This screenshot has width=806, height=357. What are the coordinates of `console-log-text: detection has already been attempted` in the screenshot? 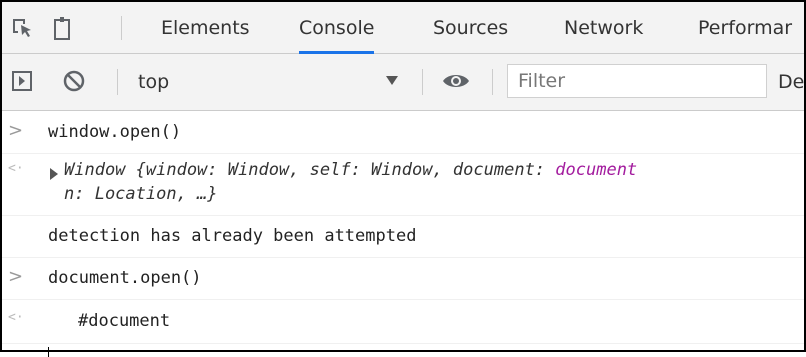 It's located at (232, 236).